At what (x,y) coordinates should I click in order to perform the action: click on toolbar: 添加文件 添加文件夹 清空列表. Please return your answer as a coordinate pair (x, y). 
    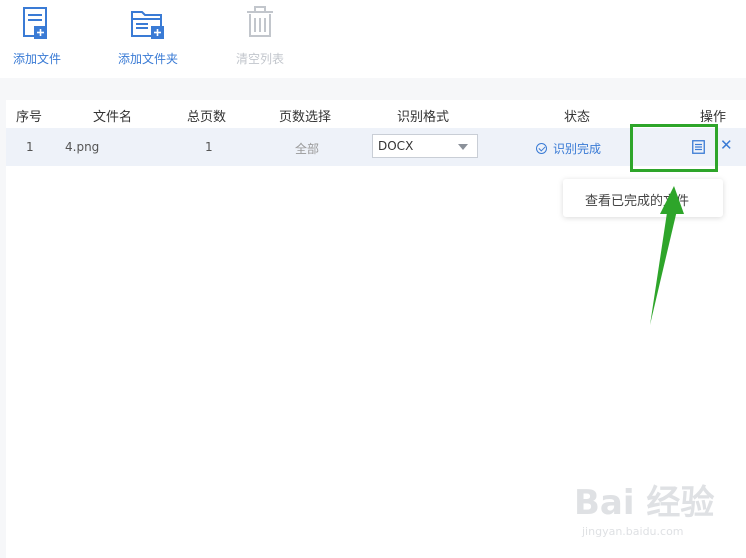
    Looking at the image, I should click on (373, 39).